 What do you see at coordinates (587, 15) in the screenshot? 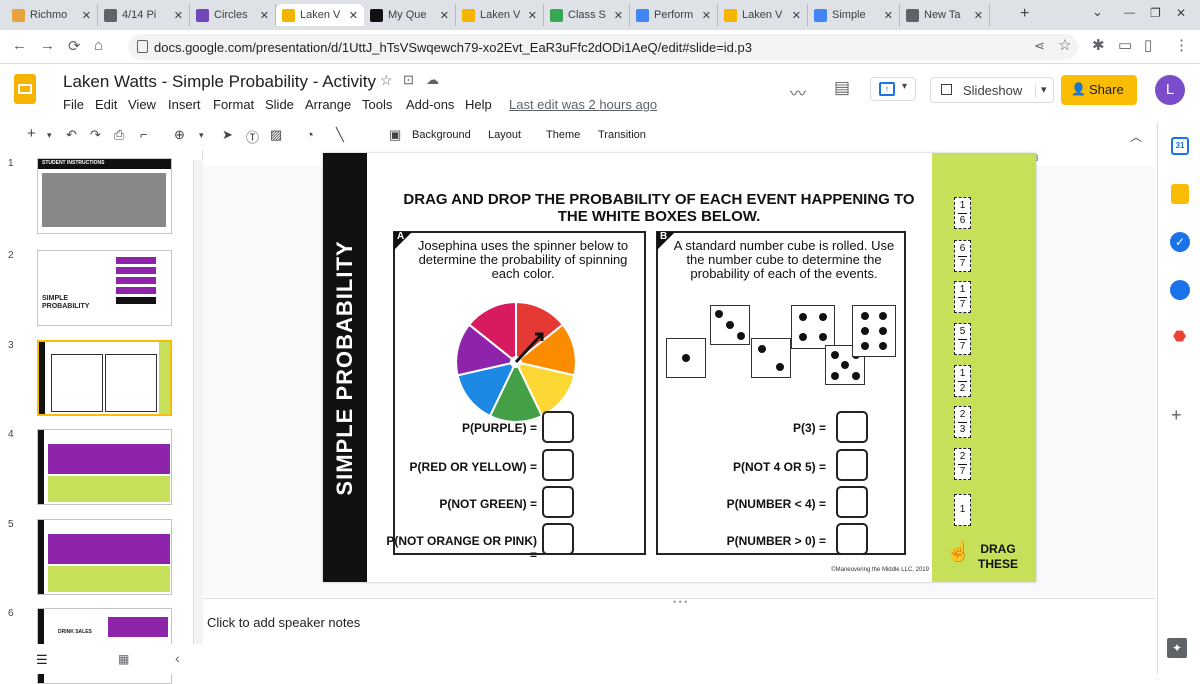
I see `browser-tab: Class S ✕` at bounding box center [587, 15].